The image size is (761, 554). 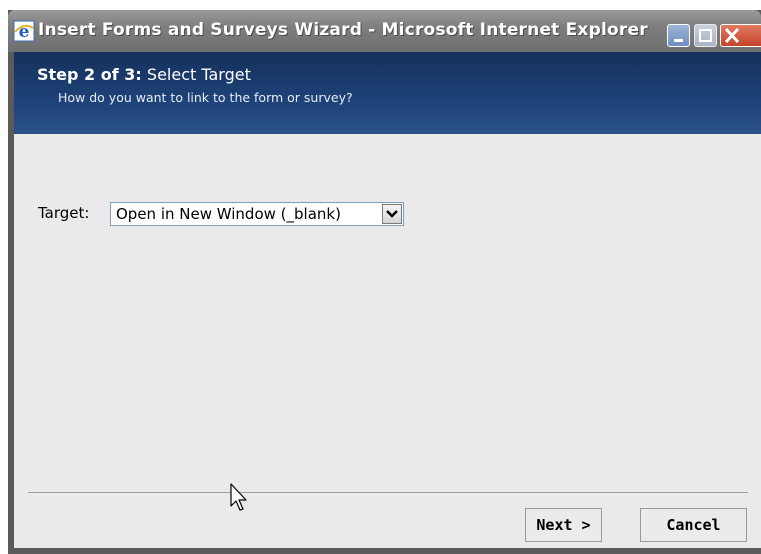 I want to click on close-button, so click(x=740, y=35).